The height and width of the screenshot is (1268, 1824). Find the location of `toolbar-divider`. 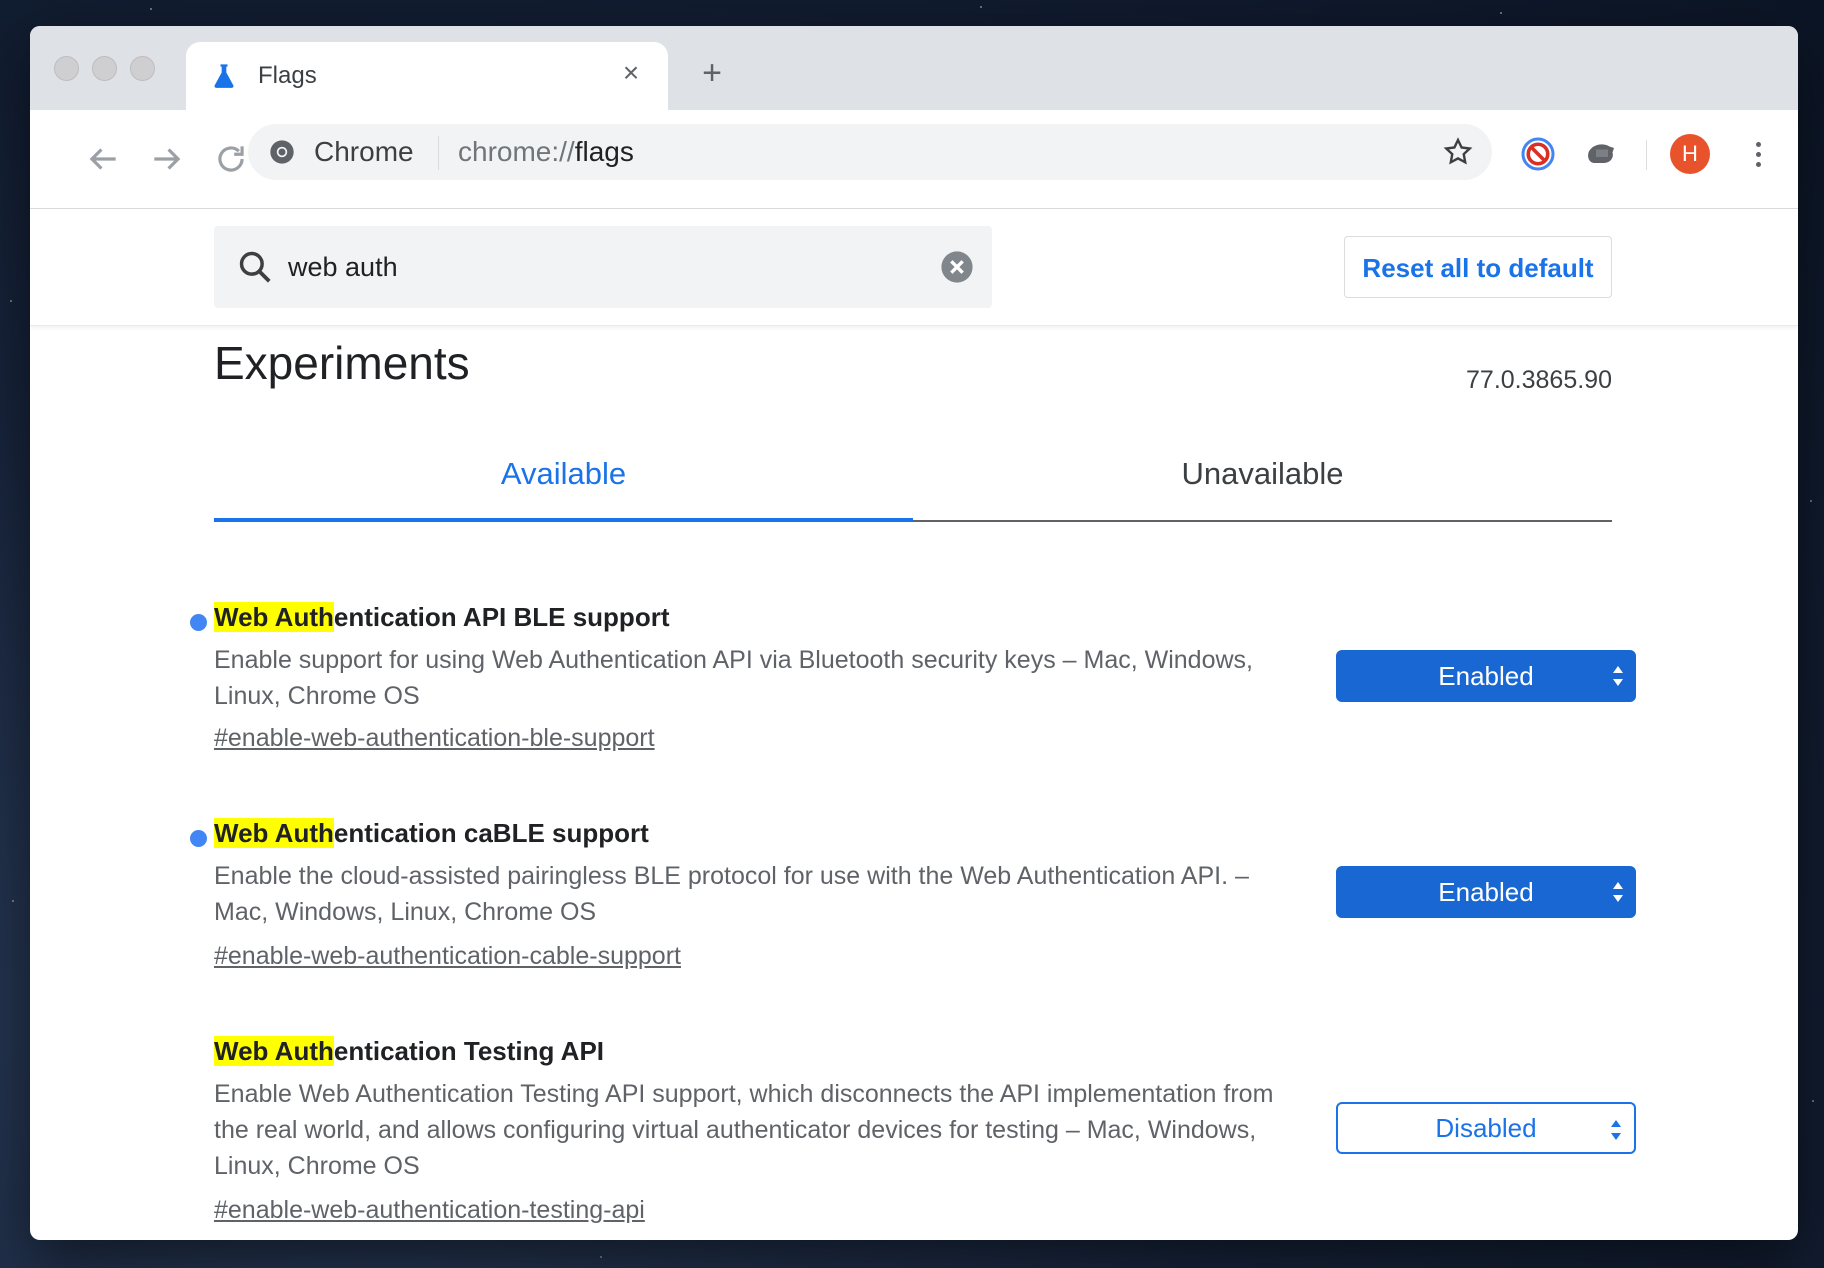

toolbar-divider is located at coordinates (1646, 155).